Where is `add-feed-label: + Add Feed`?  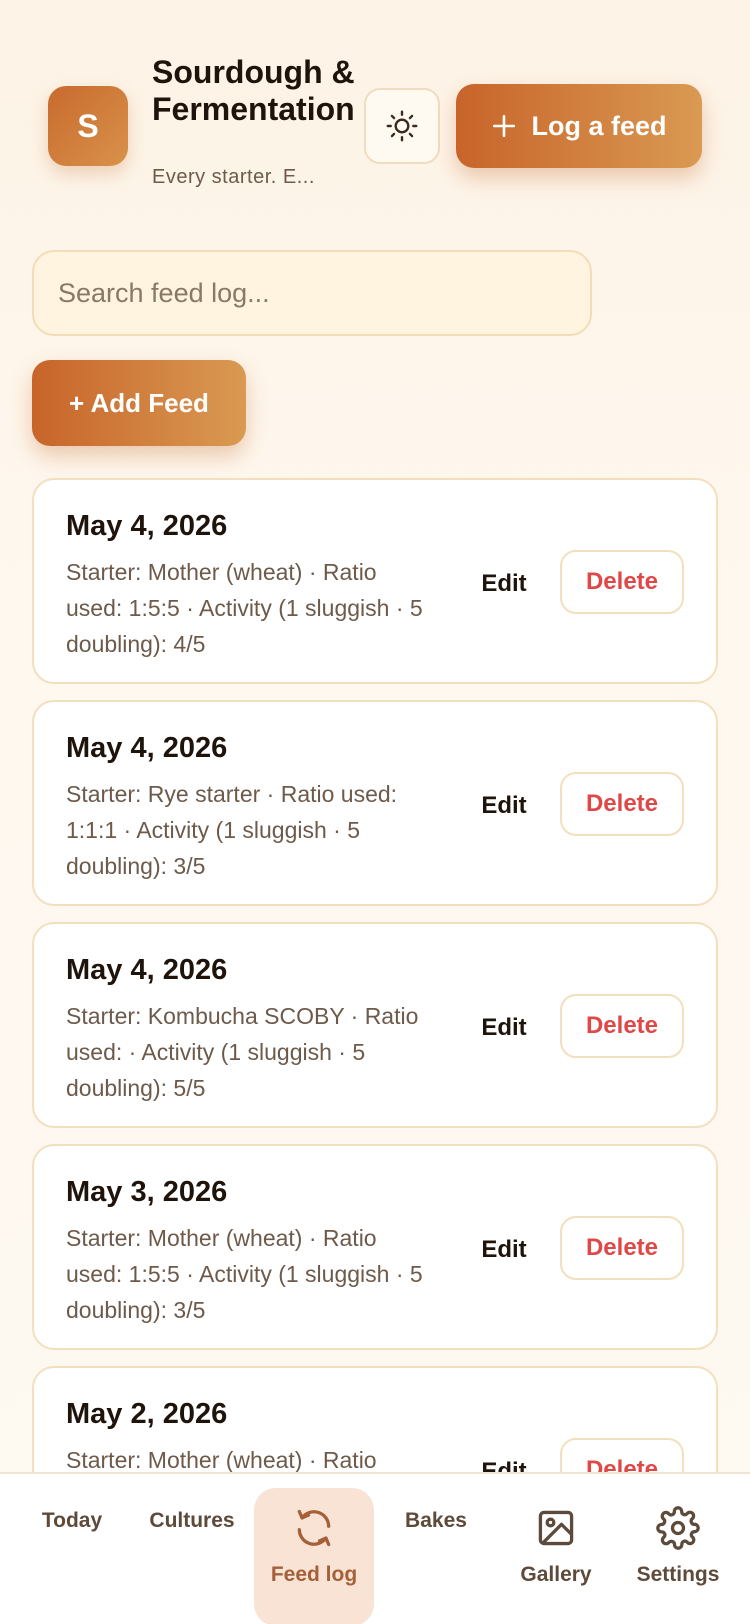 add-feed-label: + Add Feed is located at coordinates (139, 402).